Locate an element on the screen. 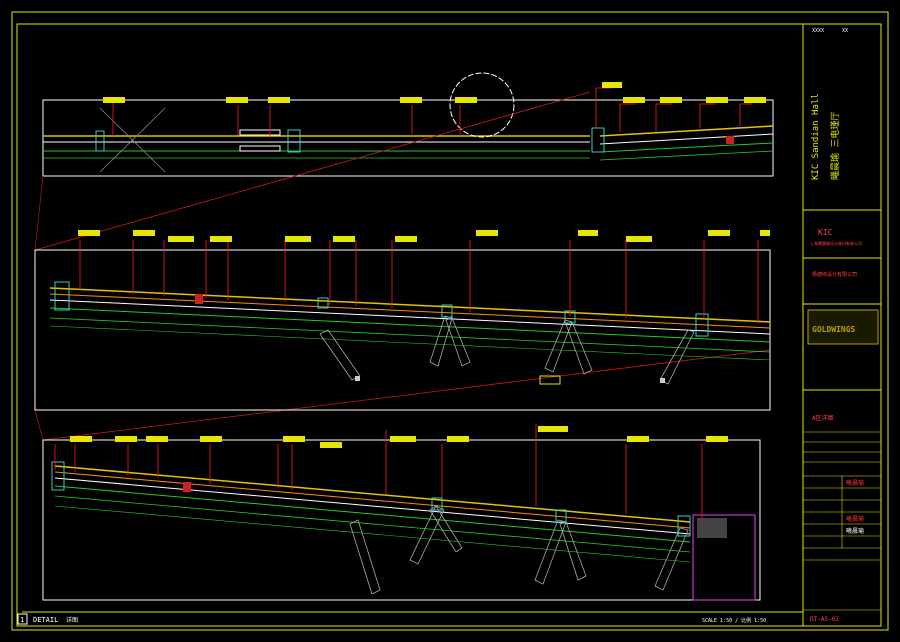 Image resolution: width=900 pixels, height=642 pixels. drawing-title: A区详图 is located at coordinates (823, 418).